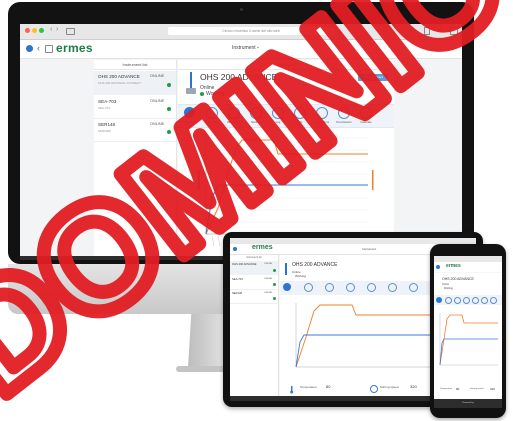 The width and height of the screenshot is (513, 421). I want to click on chevron-down-icon: ⌄, so click(258, 47).